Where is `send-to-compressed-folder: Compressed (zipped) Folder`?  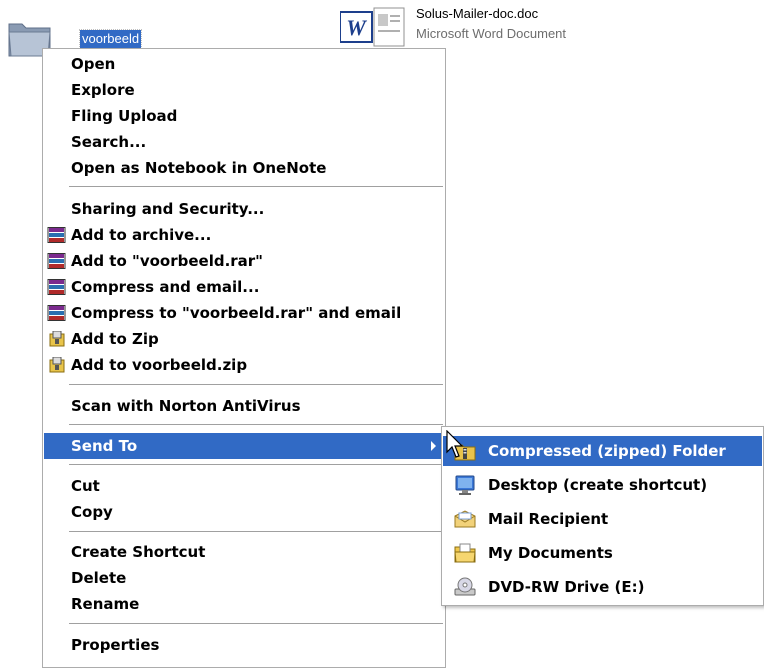
send-to-compressed-folder: Compressed (zipped) Folder is located at coordinates (602, 451).